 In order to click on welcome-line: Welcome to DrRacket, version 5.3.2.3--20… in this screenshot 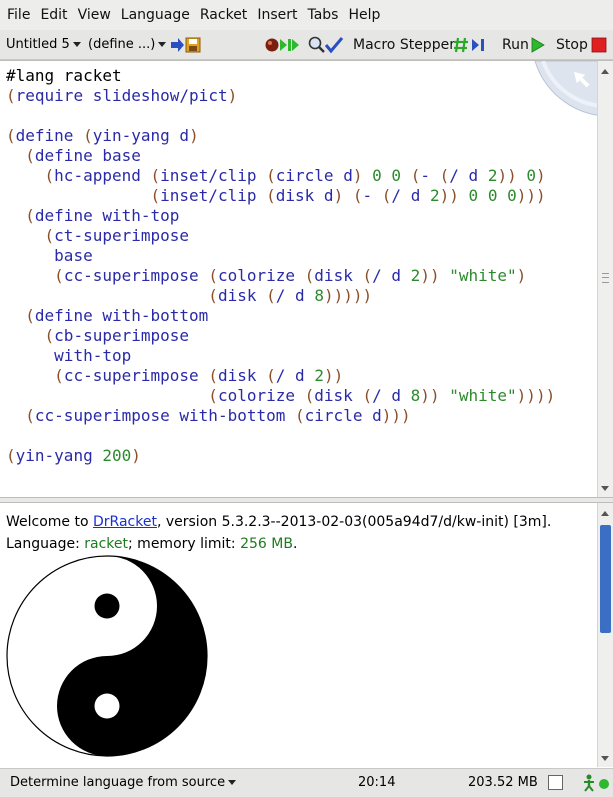, I will do `click(278, 522)`.